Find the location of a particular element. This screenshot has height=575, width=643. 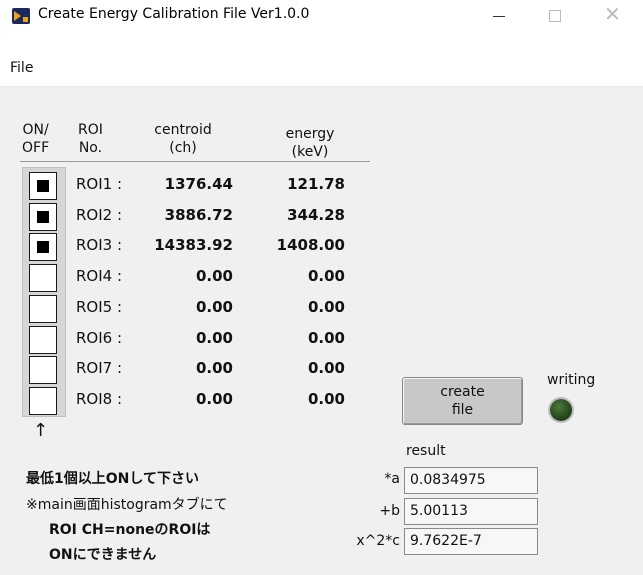

roi-label: ROI4 : is located at coordinates (99, 276).